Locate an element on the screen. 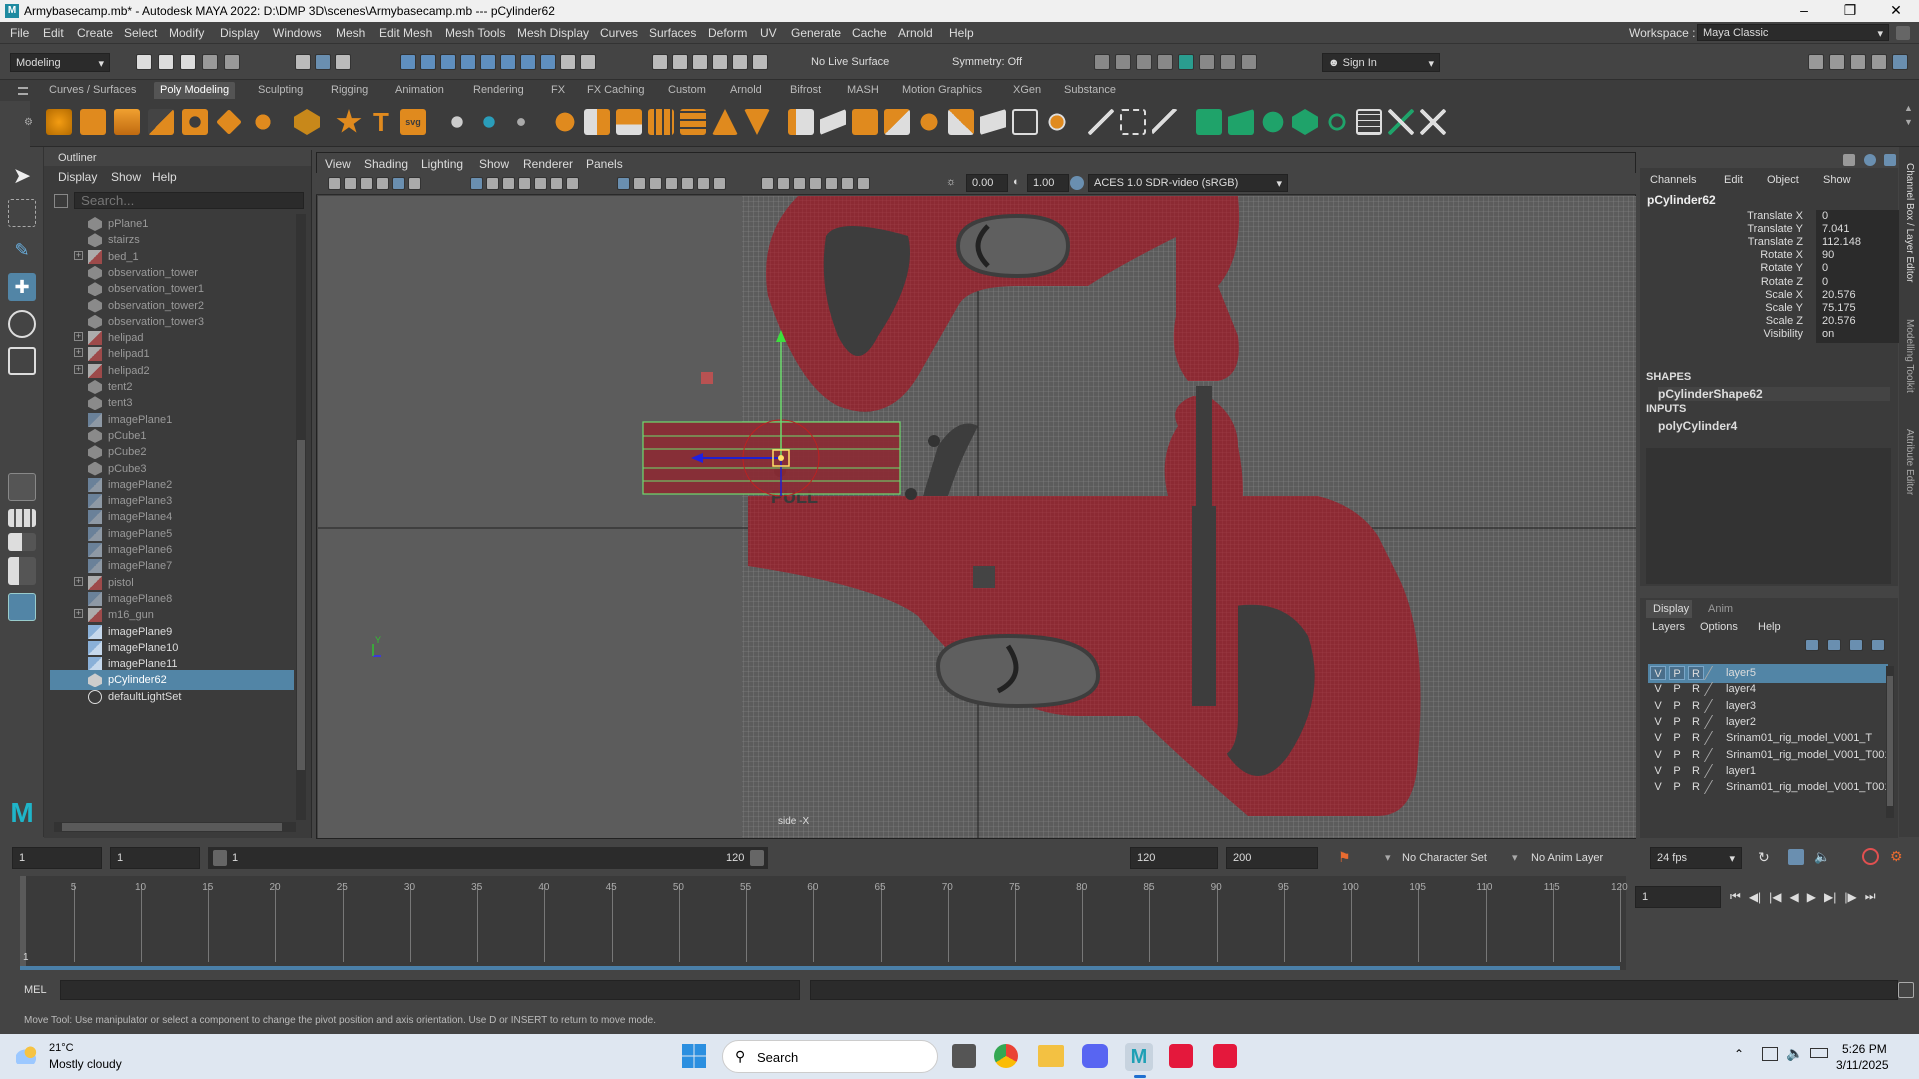 This screenshot has width=1919, height=1079. shelf-tab-custom: Custom is located at coordinates (687, 90).